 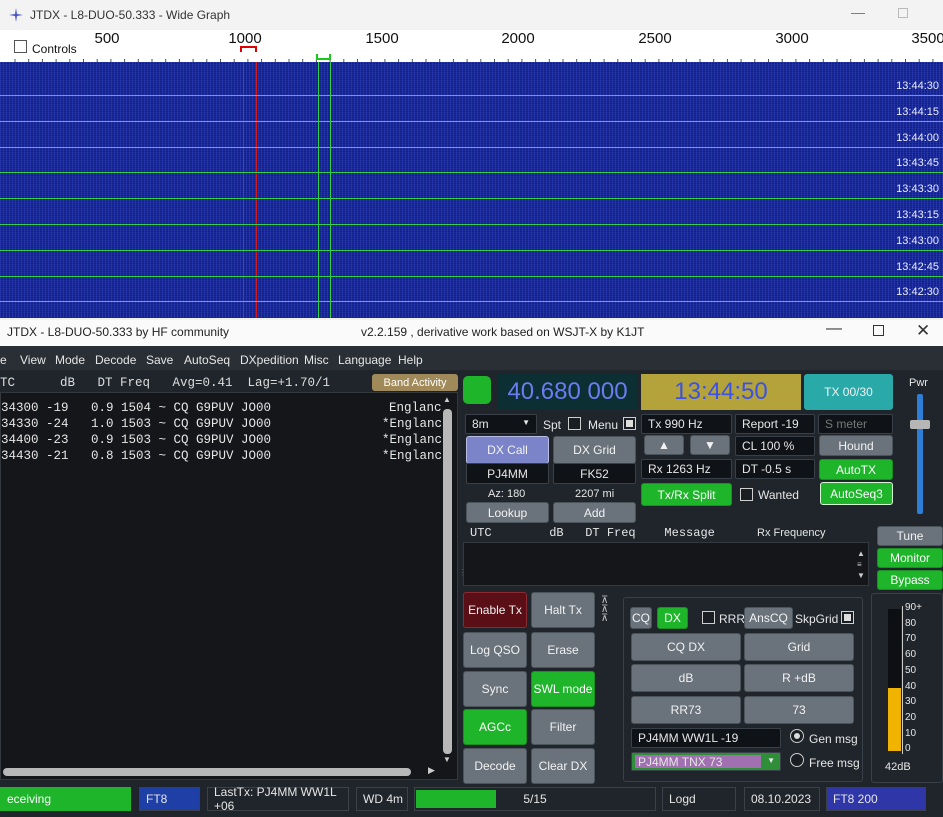 What do you see at coordinates (136, 408) in the screenshot?
I see `decode-row: 34300 -19 0.9 1504 ~ CQ G9PUV JO00` at bounding box center [136, 408].